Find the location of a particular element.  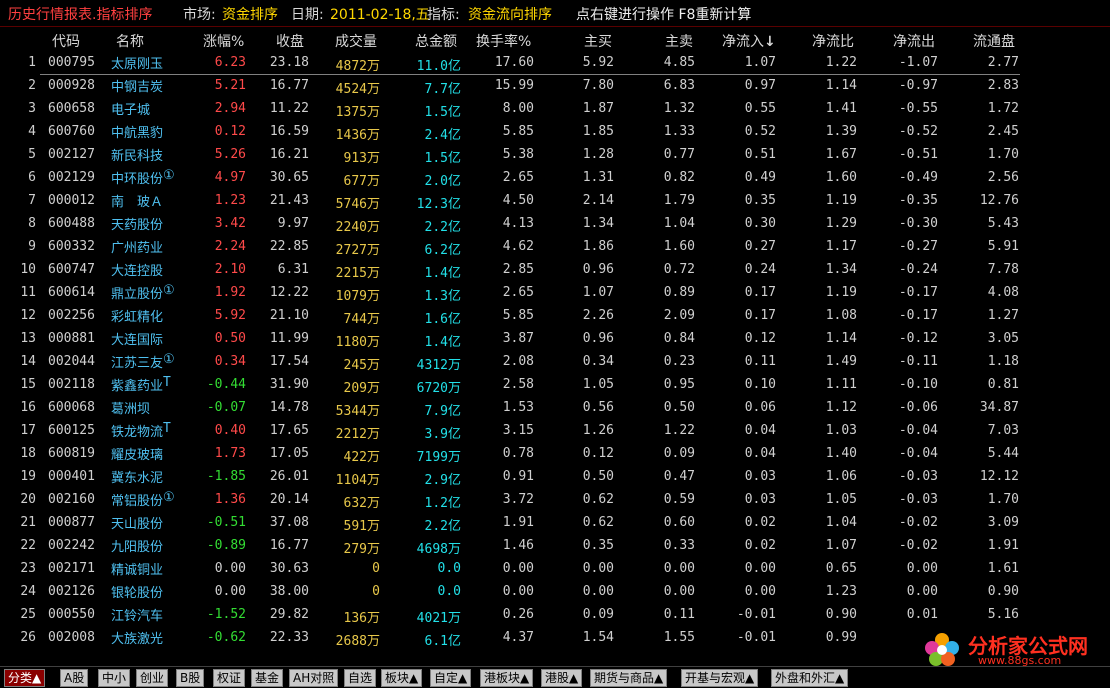

float-cell: 1.70 is located at coordinates (1003, 154).